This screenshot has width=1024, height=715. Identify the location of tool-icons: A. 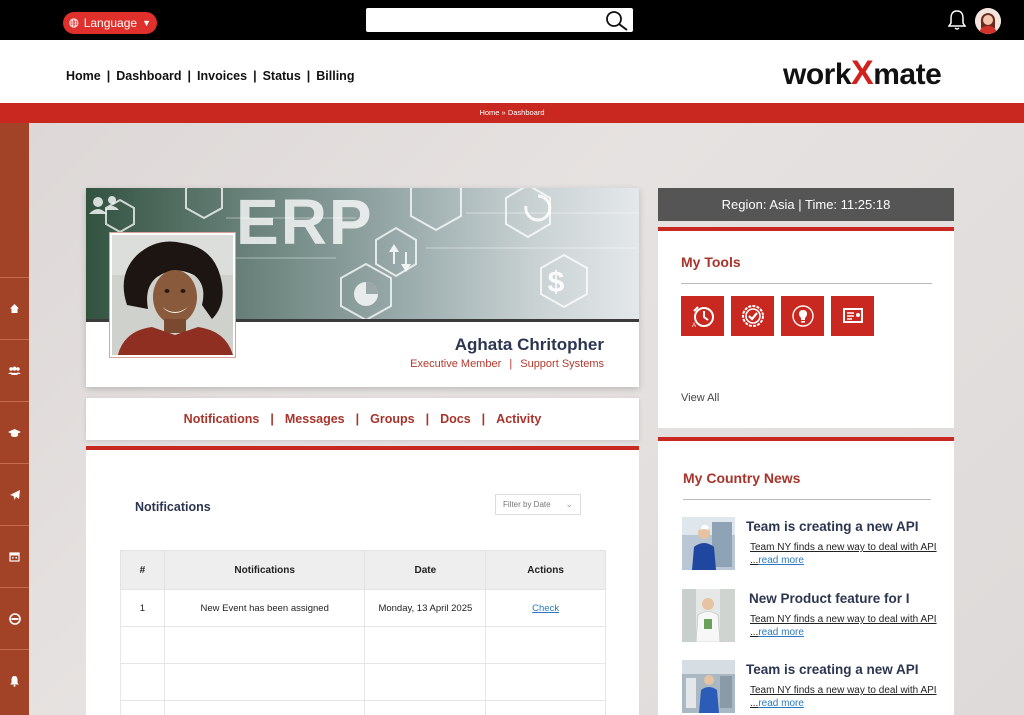
(777, 316).